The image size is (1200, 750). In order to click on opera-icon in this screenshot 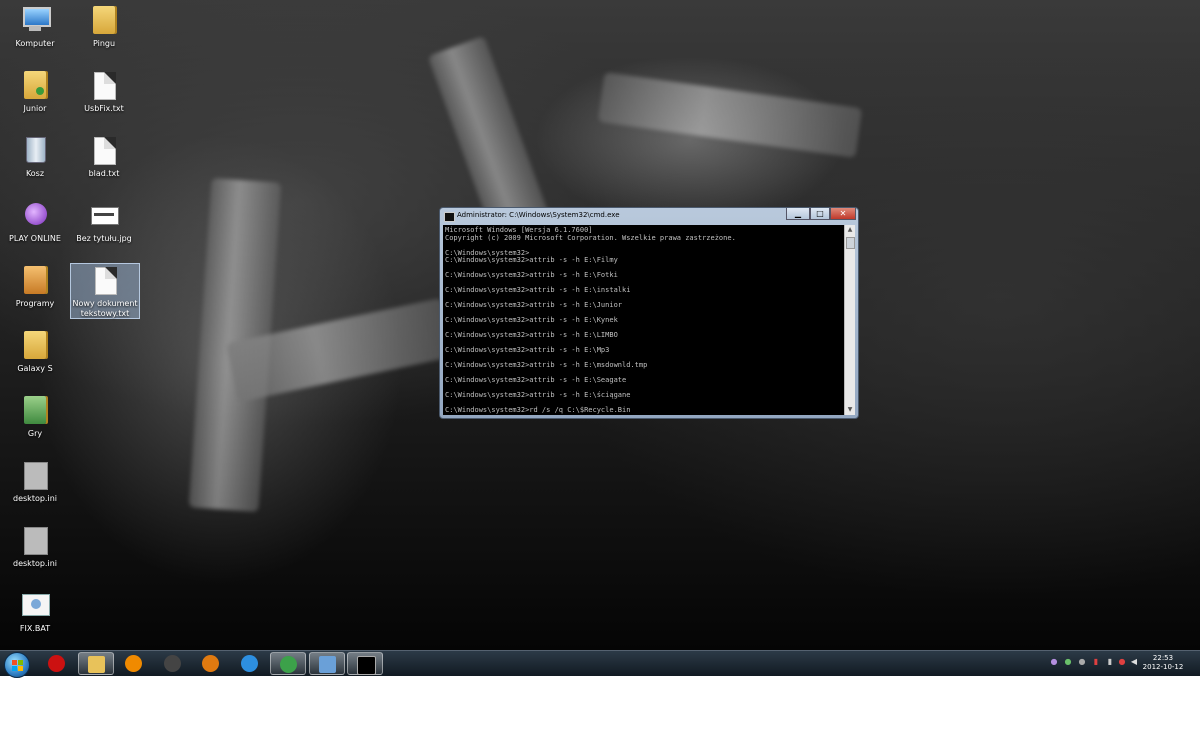, I will do `click(56, 663)`.